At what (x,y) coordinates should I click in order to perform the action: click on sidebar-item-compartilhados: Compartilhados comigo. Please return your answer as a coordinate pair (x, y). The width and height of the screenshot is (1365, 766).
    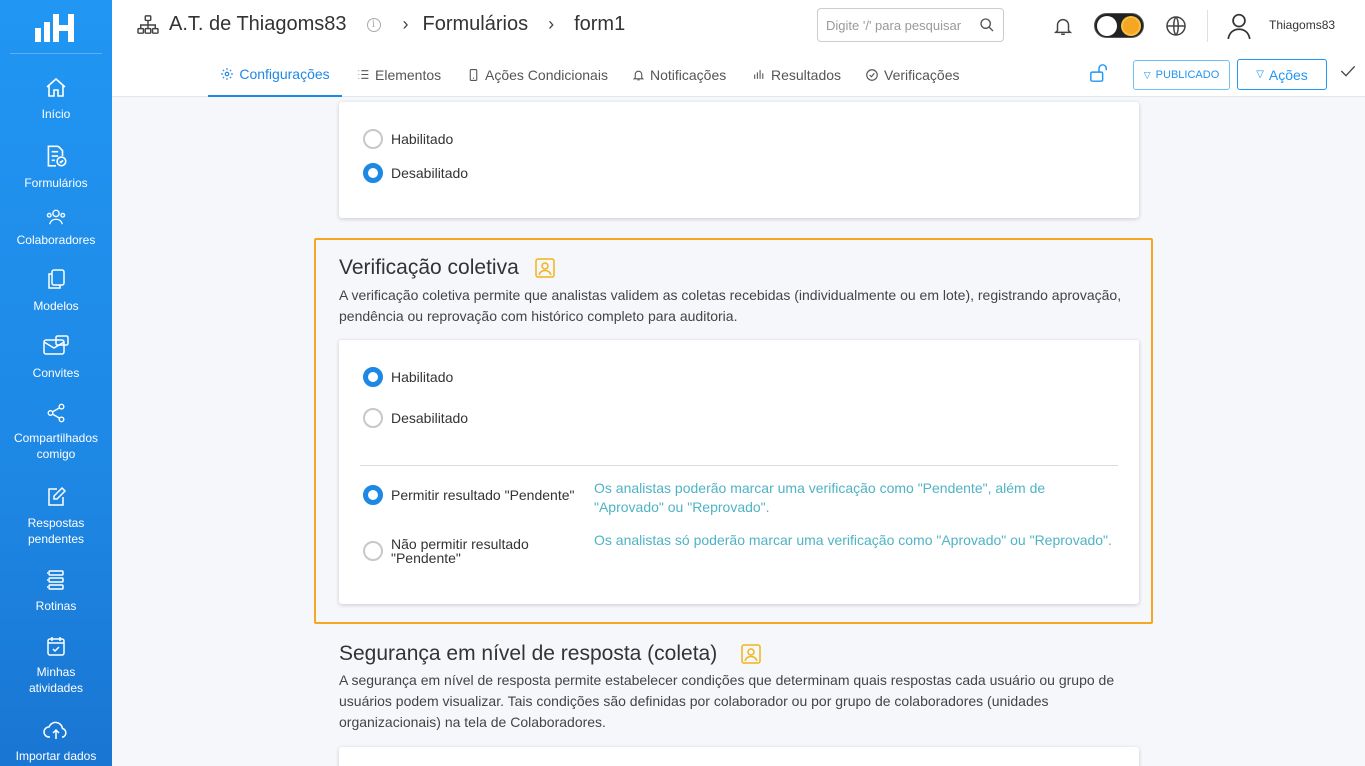
    Looking at the image, I should click on (56, 432).